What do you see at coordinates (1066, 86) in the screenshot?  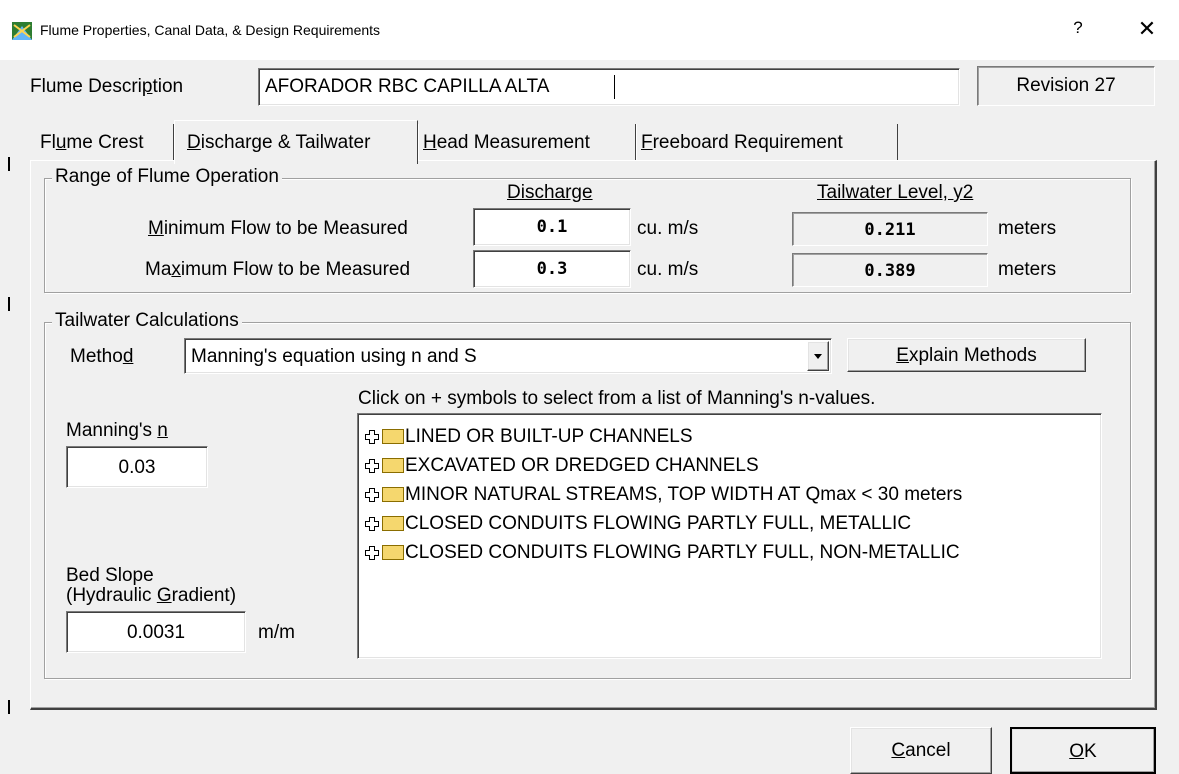 I see `revision-box: Revision 27` at bounding box center [1066, 86].